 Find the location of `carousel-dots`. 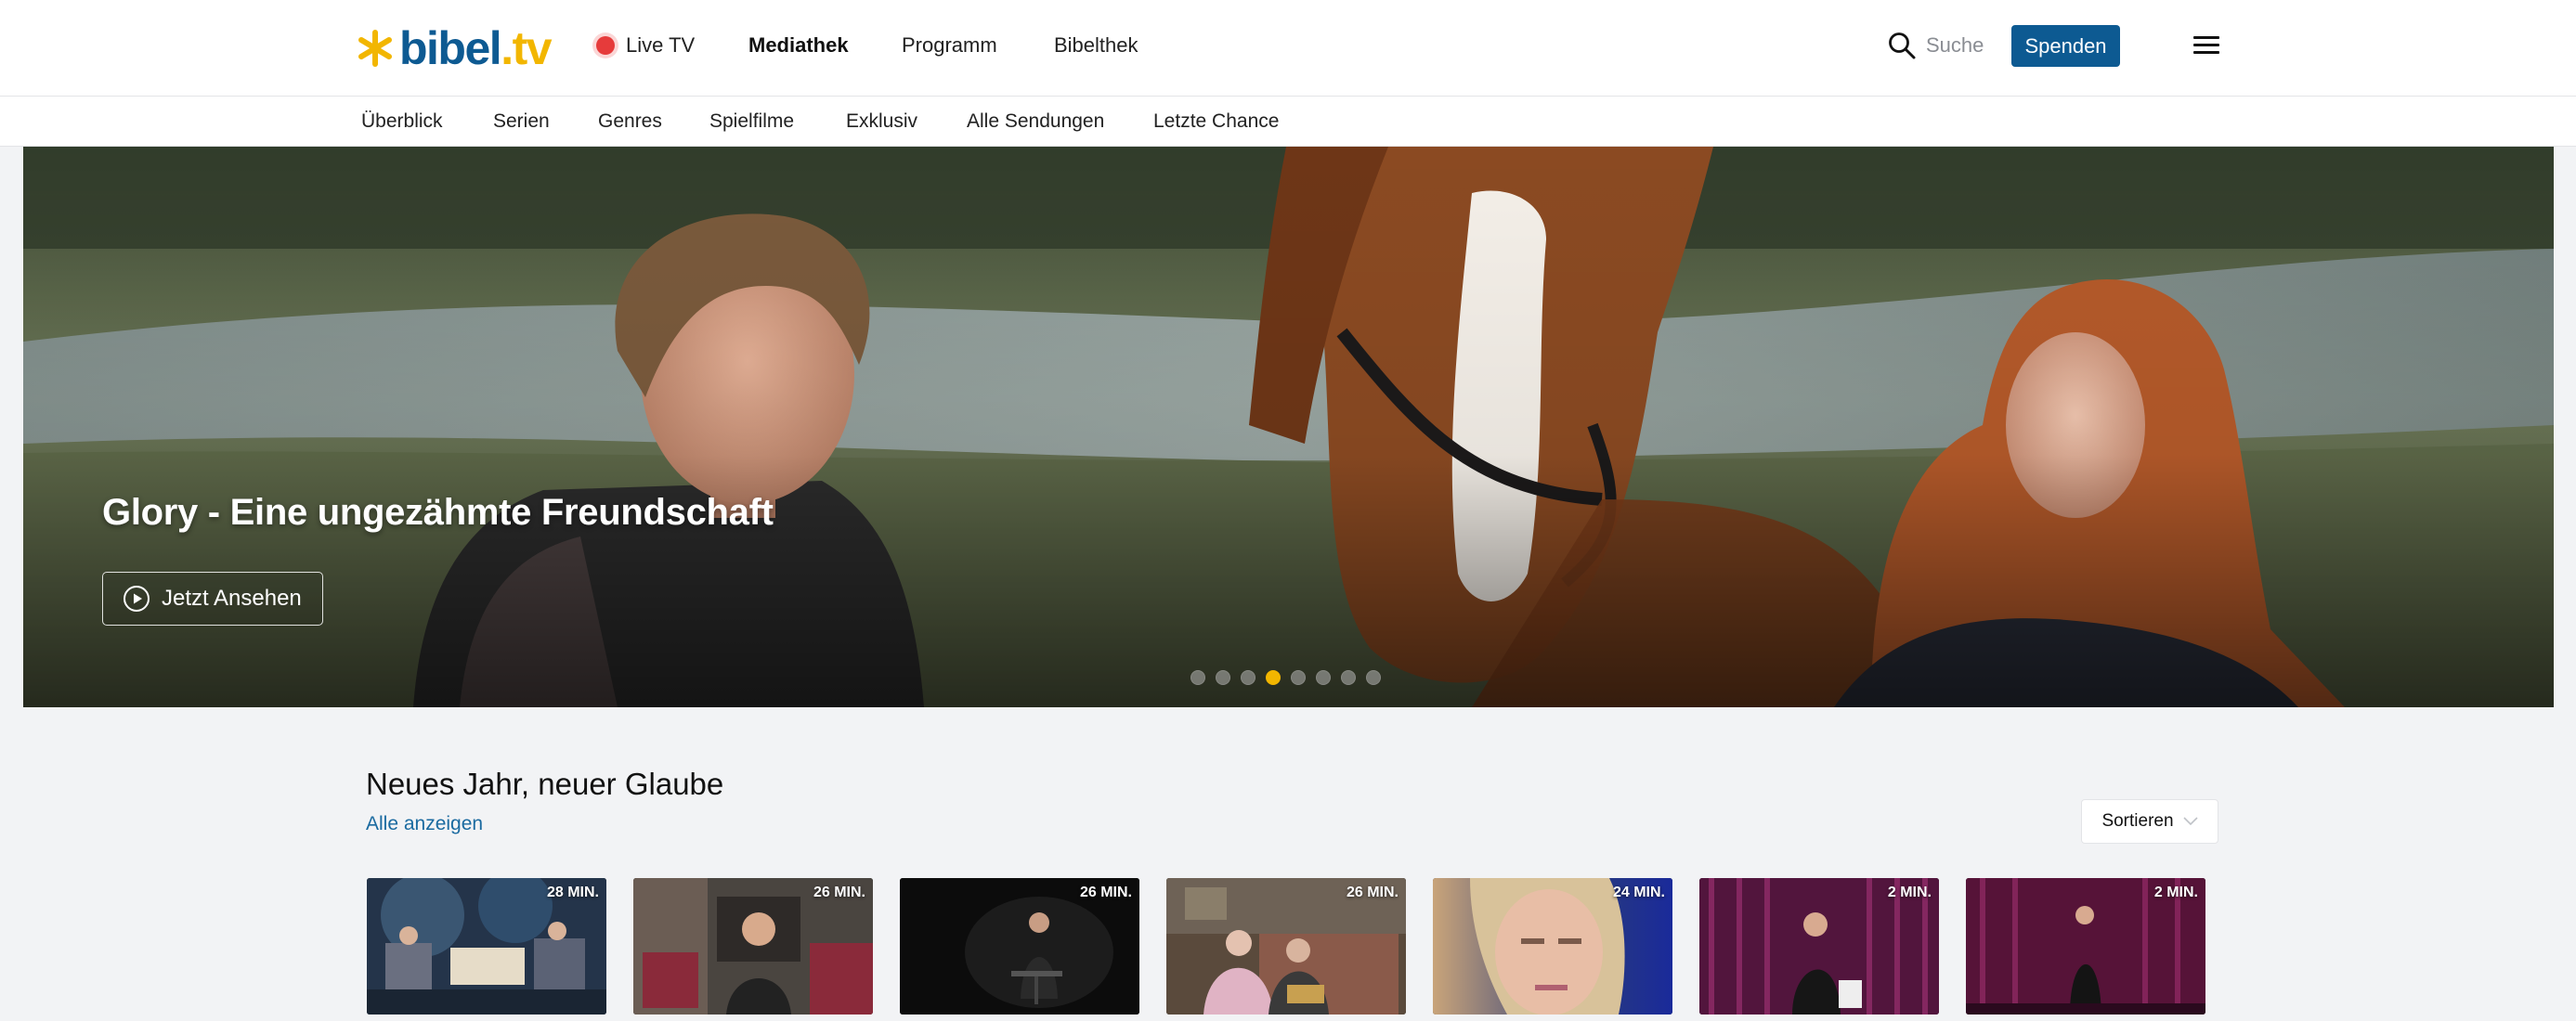

carousel-dots is located at coordinates (1285, 677).